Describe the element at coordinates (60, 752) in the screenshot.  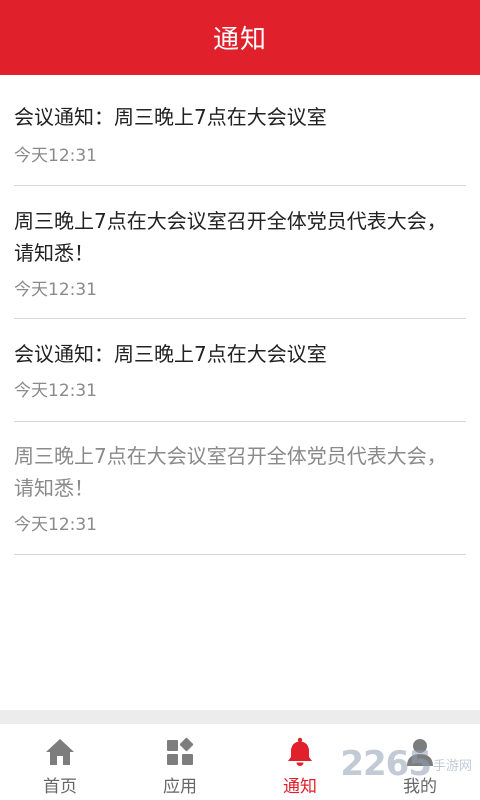
I see `home-icon` at that location.